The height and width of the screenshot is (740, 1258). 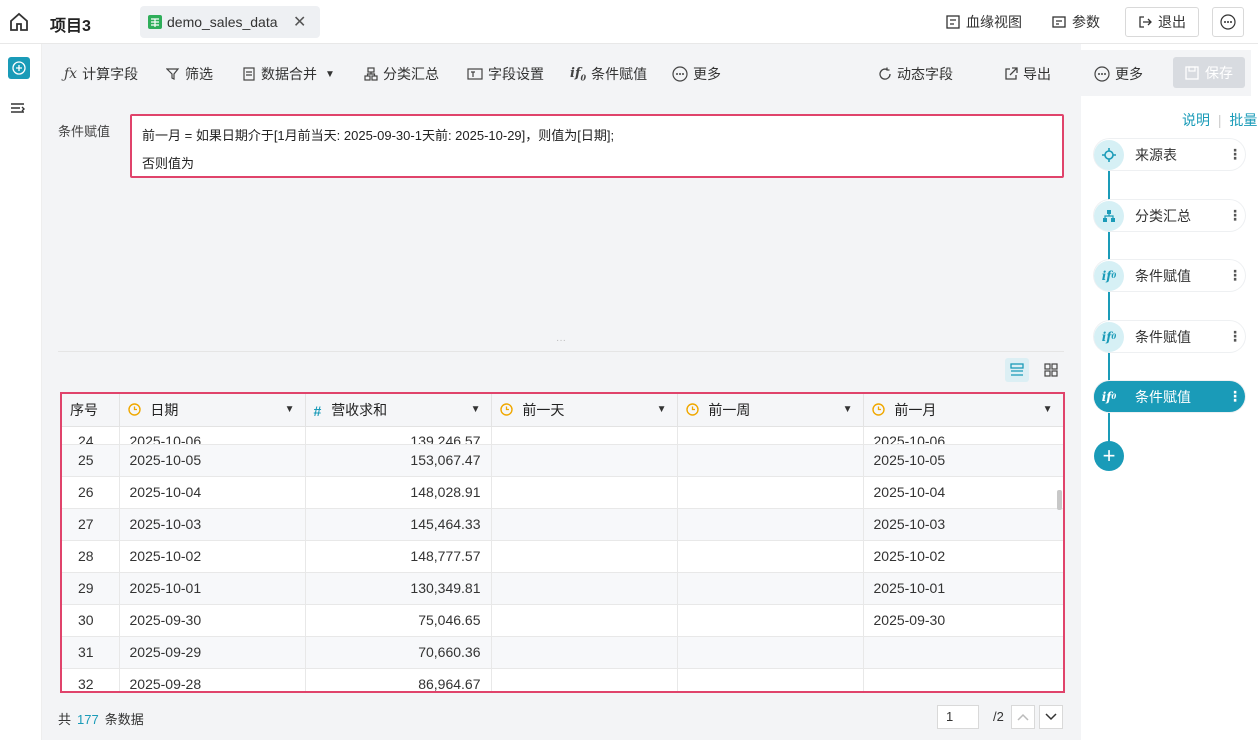 What do you see at coordinates (963, 410) in the screenshot?
I see `column-header-prev-month: 前一月 ▼` at bounding box center [963, 410].